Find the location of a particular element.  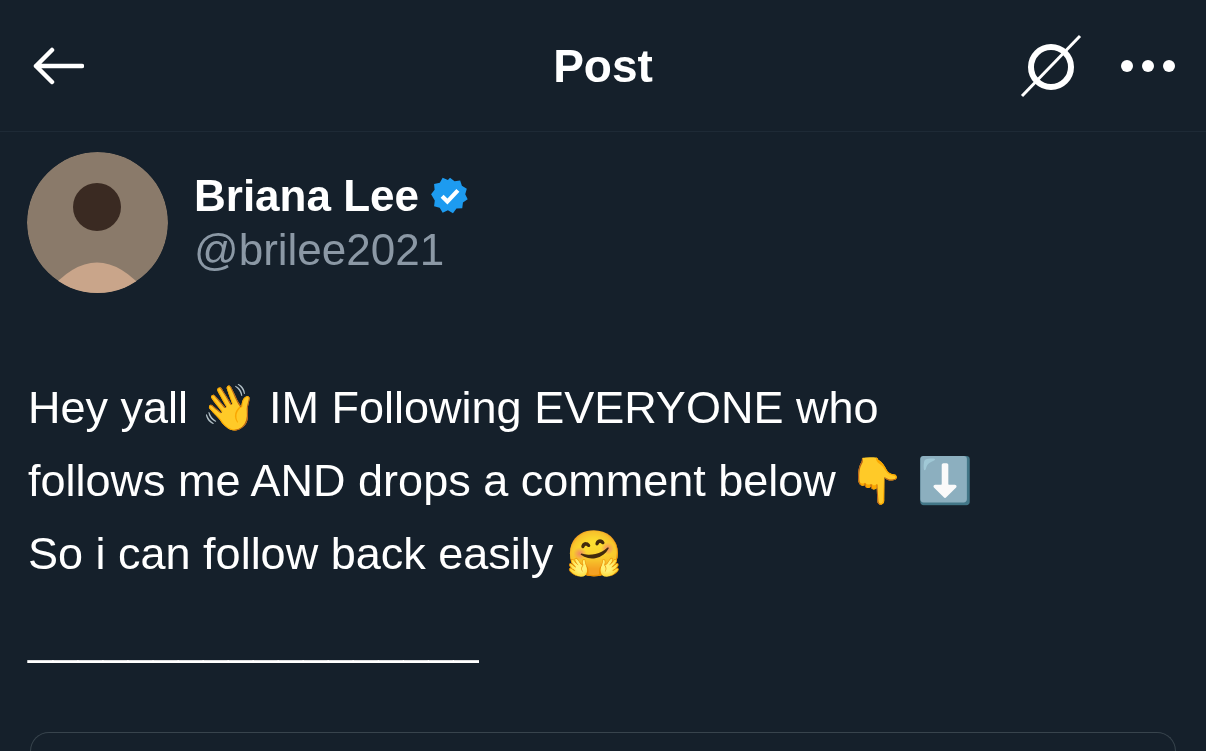

slashed-circle-button is located at coordinates (1051, 65).